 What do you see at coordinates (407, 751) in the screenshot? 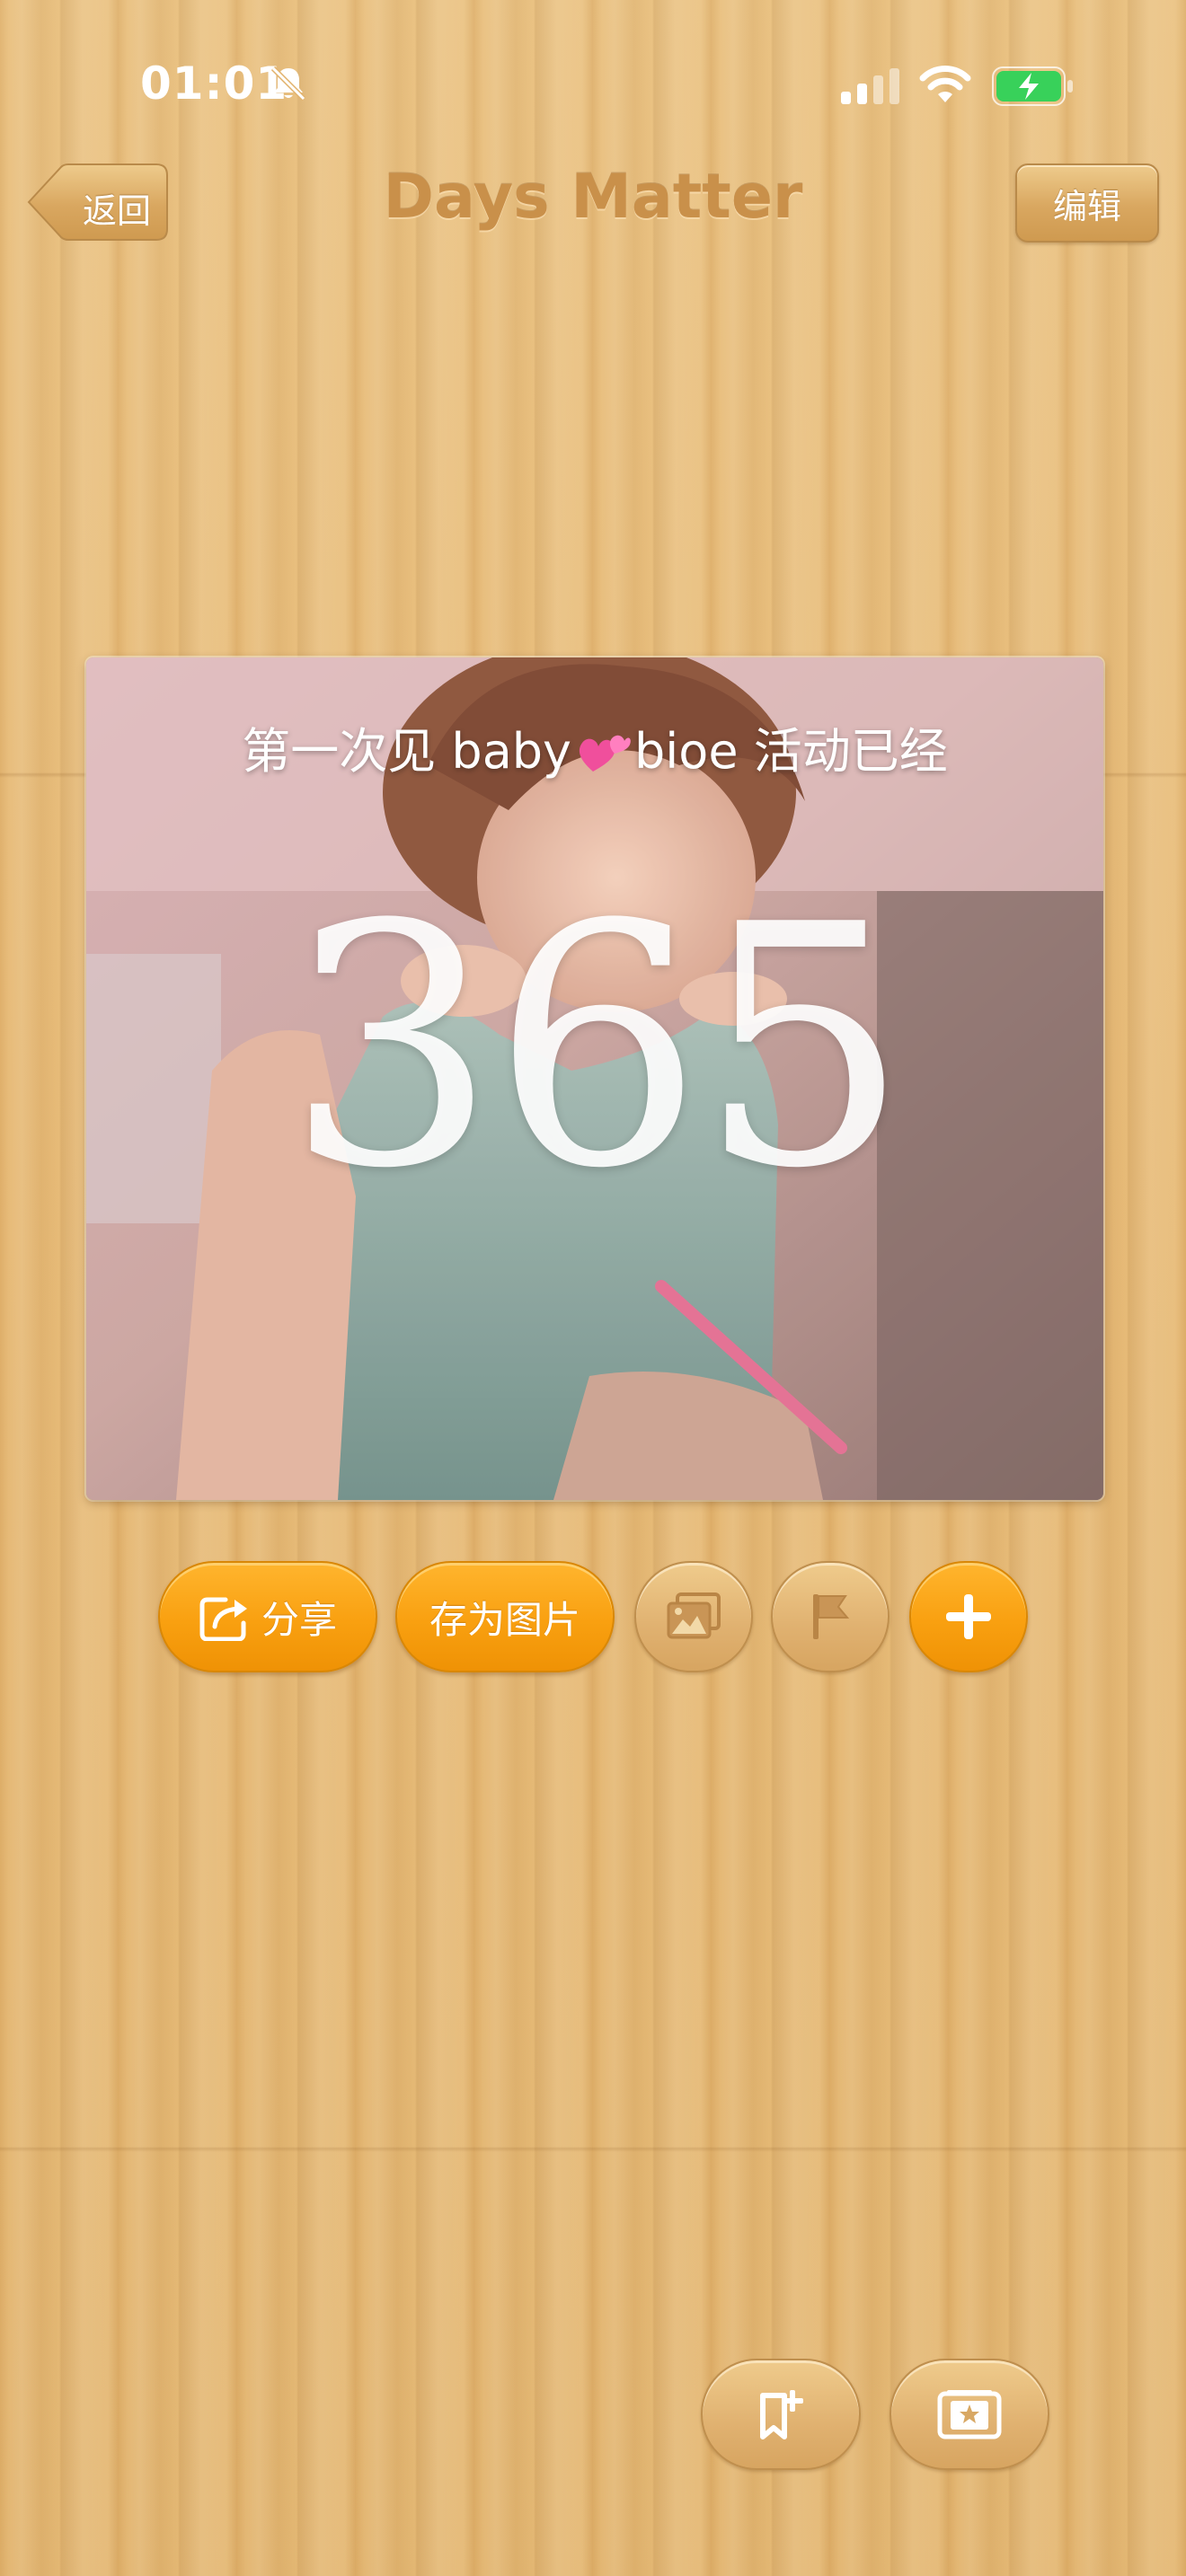
I see `card-title-prefix: 第一次见 baby` at bounding box center [407, 751].